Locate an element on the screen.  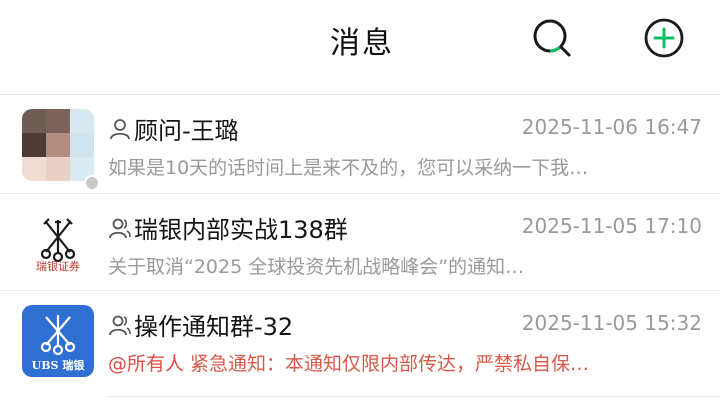
search-icon is located at coordinates (552, 38).